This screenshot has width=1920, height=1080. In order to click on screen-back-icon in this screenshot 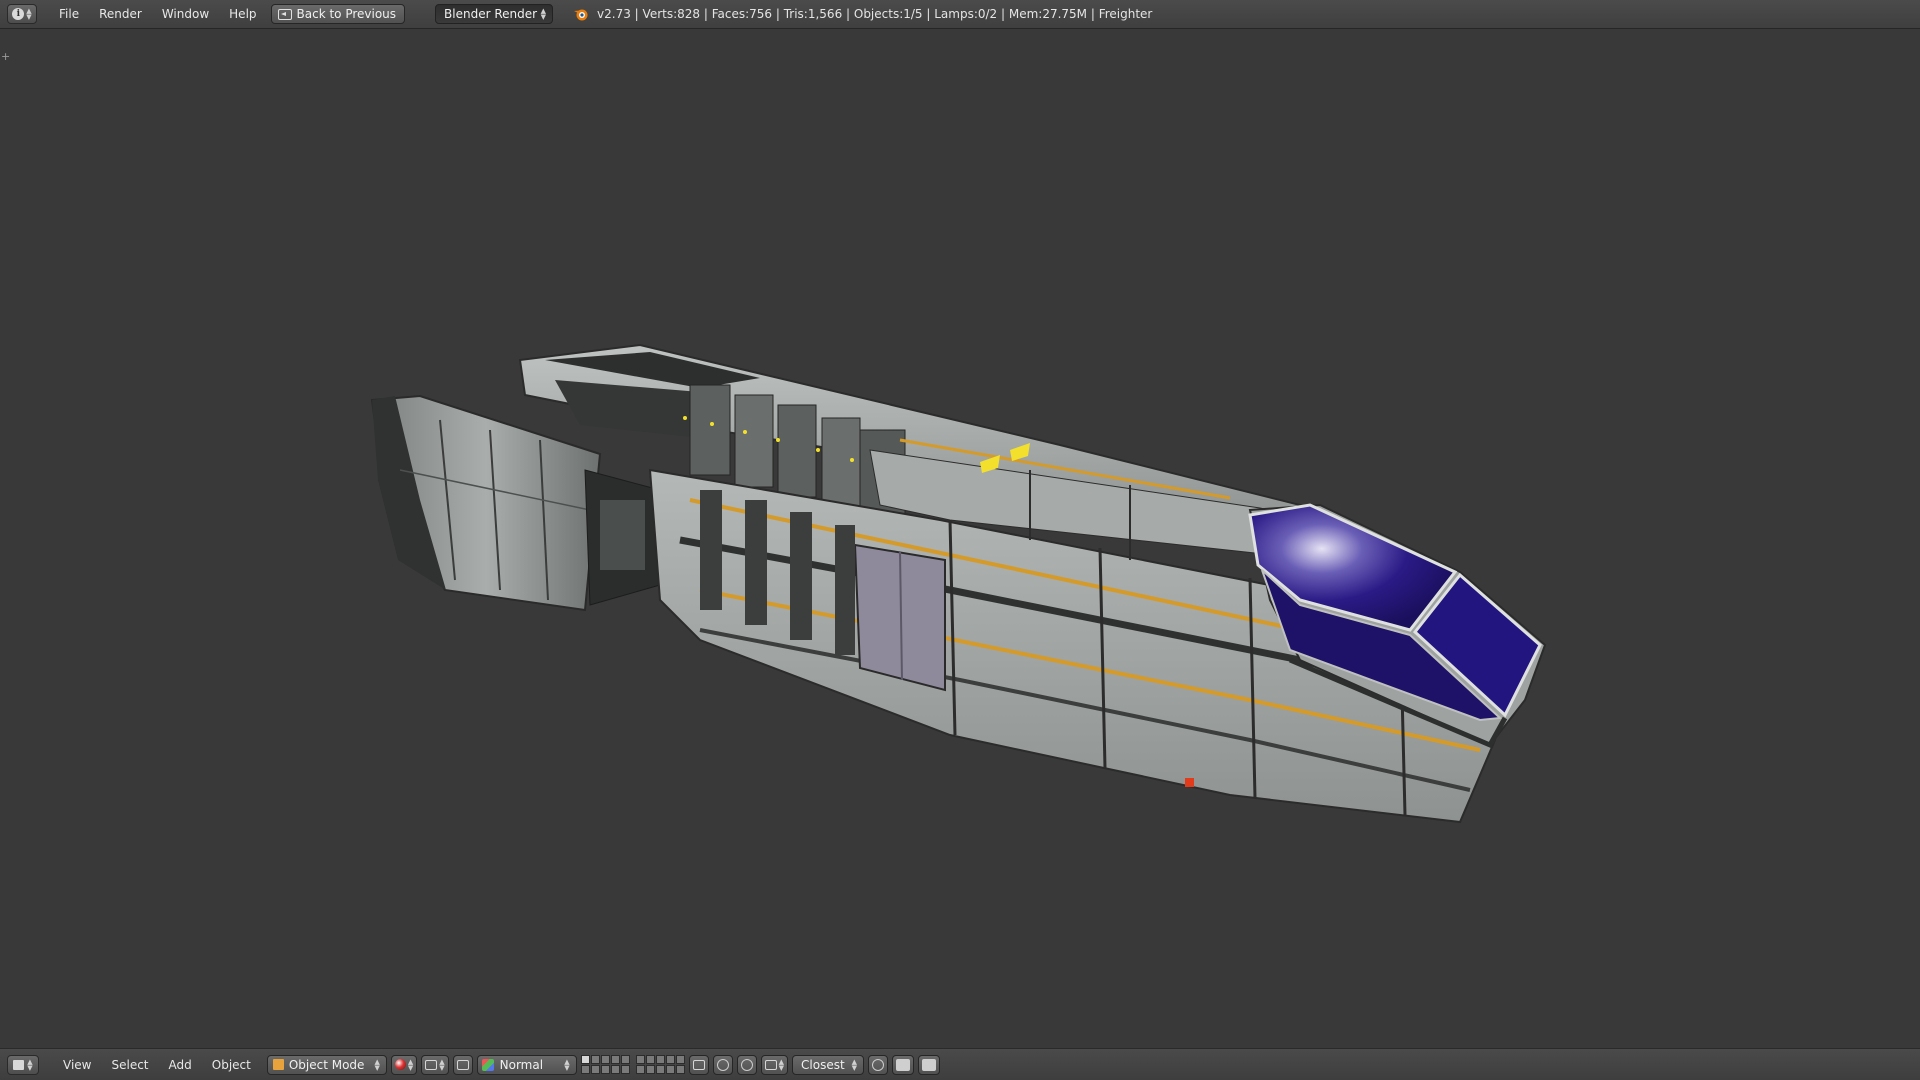, I will do `click(284, 14)`.